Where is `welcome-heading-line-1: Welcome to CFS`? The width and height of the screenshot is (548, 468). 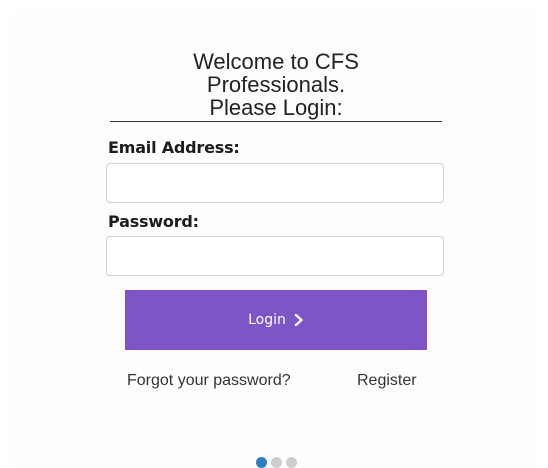 welcome-heading-line-1: Welcome to CFS is located at coordinates (276, 61).